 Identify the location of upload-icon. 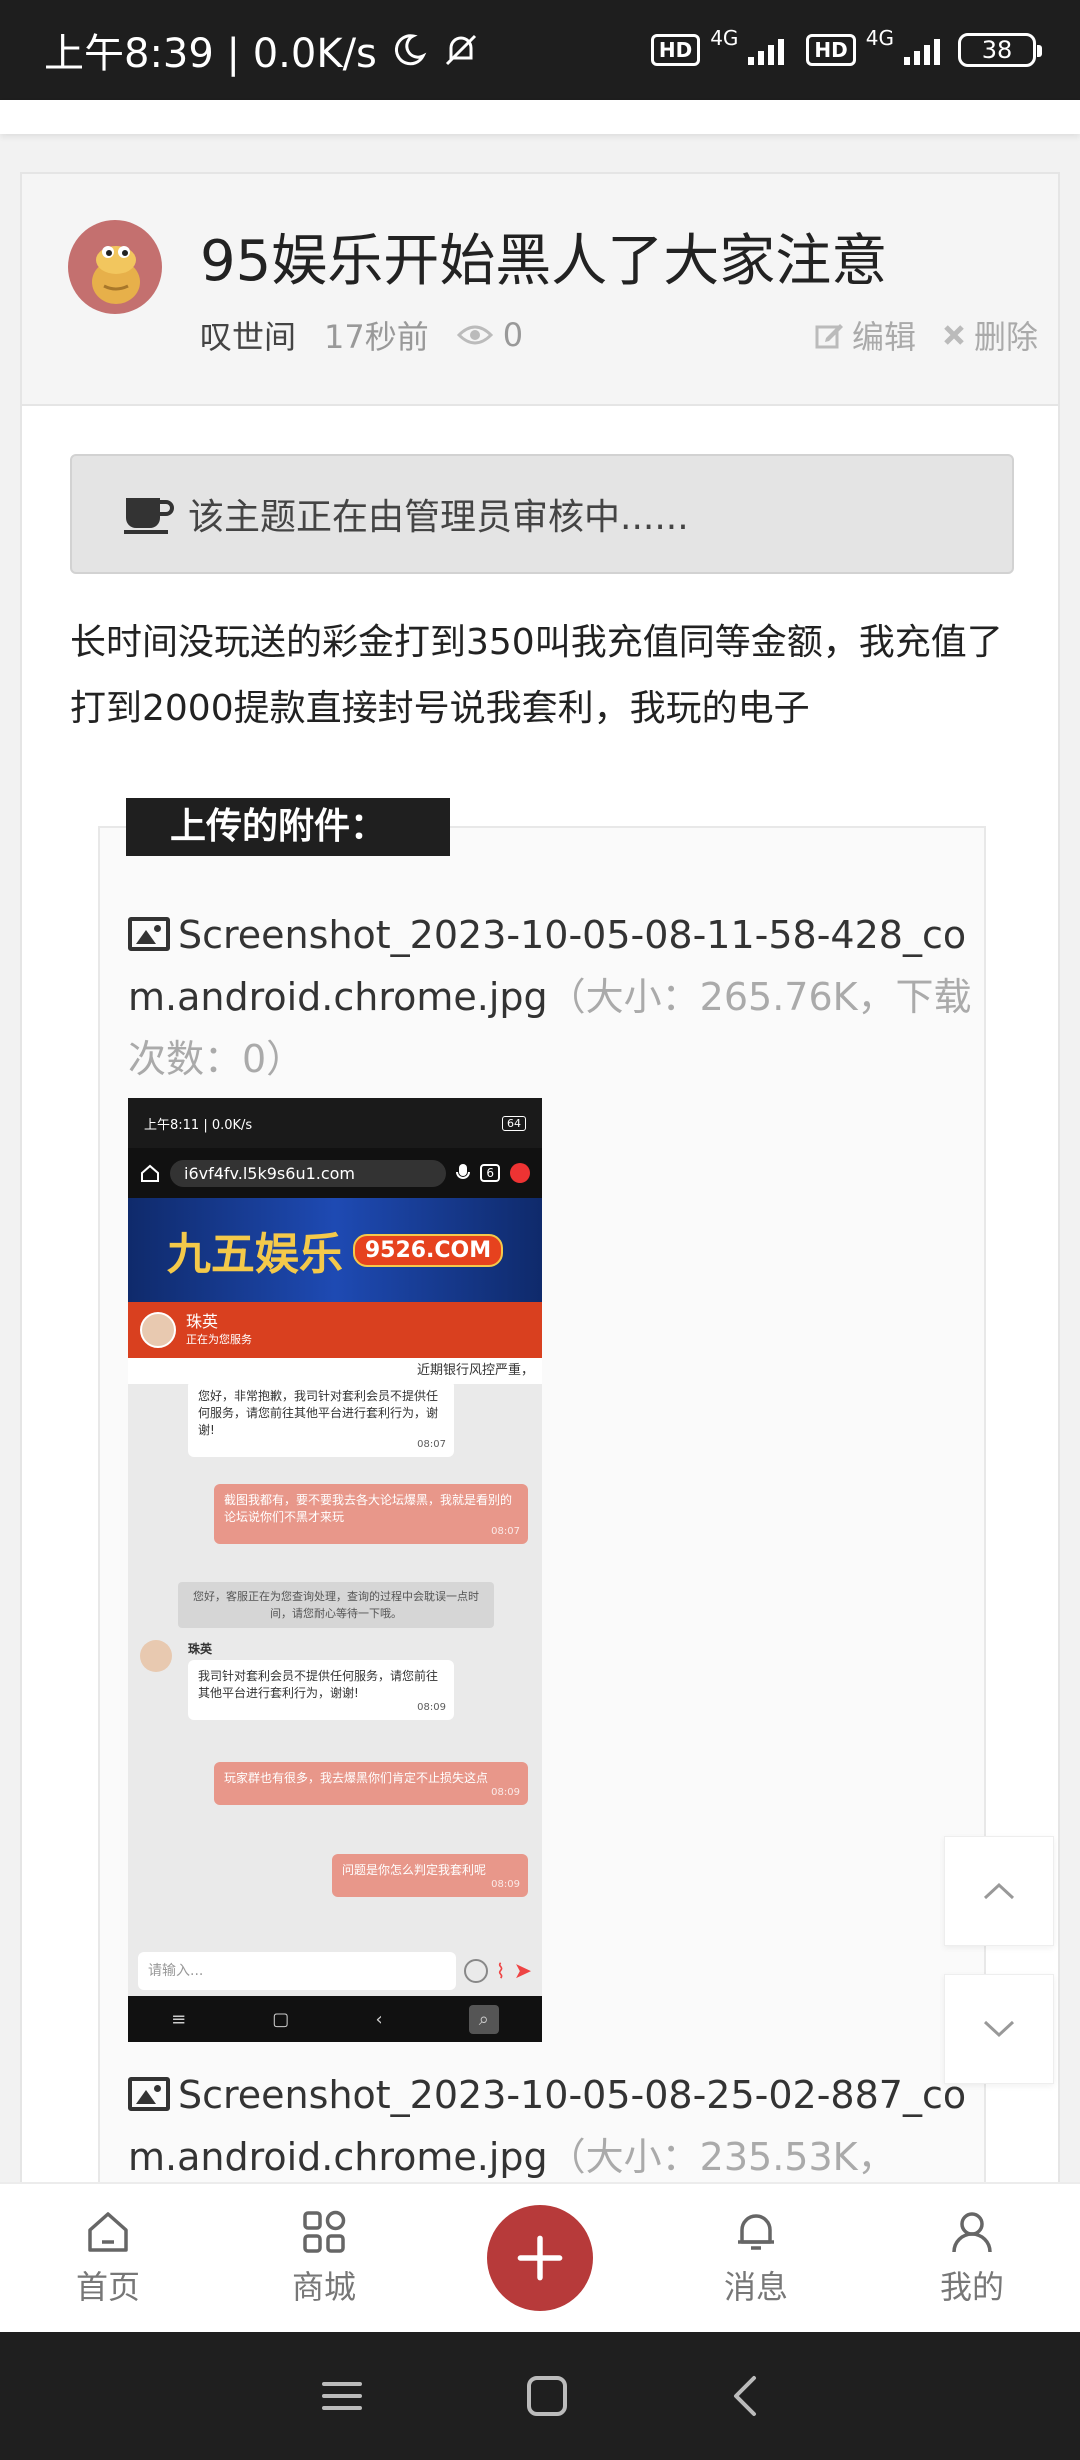
(520, 1173).